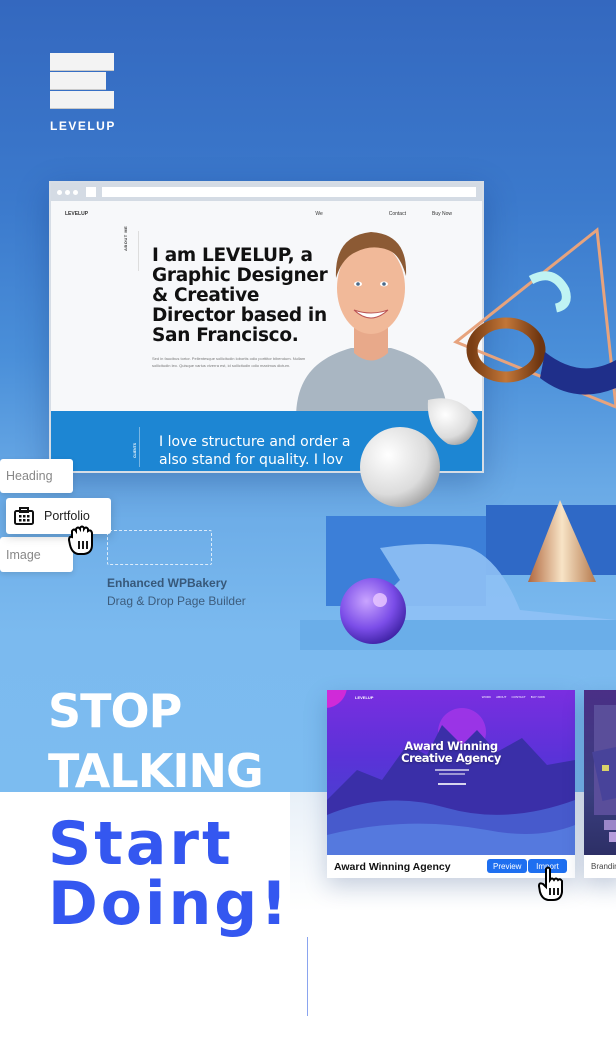 The width and height of the screenshot is (616, 1043). I want to click on preview-button: Preview, so click(507, 866).